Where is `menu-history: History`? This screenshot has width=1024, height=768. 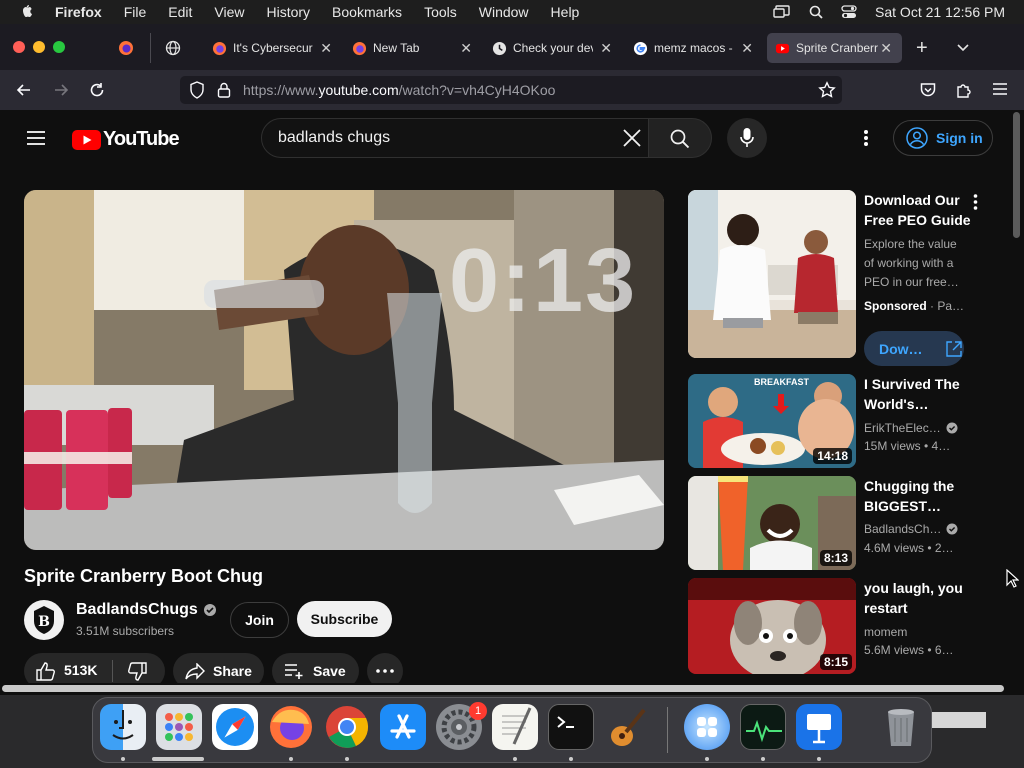
menu-history: History is located at coordinates (288, 12).